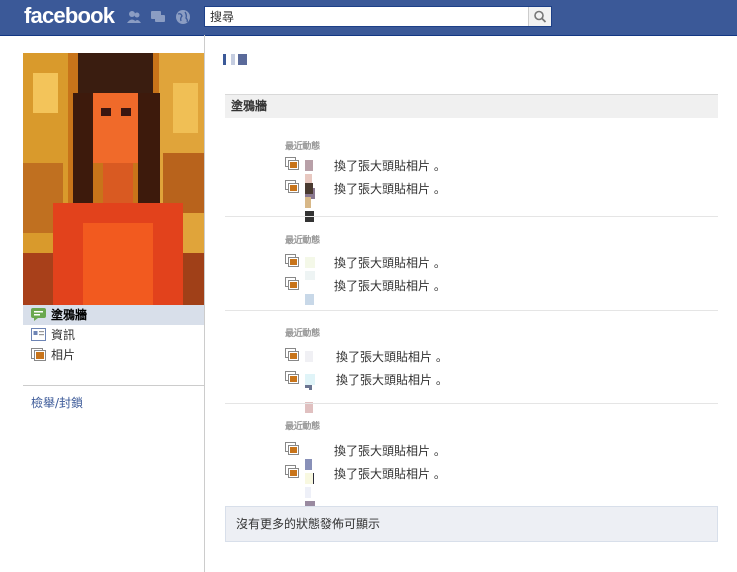 The image size is (737, 572). I want to click on pixelated-profile-image, so click(113, 179).